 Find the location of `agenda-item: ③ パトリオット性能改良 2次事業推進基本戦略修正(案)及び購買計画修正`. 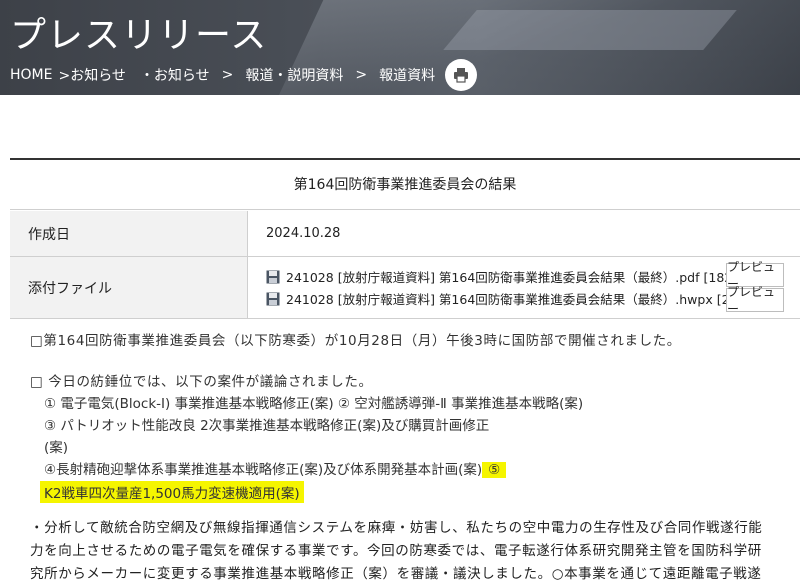

agenda-item: ③ パトリオット性能改良 2次事業推進基本戦略修正(案)及び購買計画修正 is located at coordinates (267, 426).